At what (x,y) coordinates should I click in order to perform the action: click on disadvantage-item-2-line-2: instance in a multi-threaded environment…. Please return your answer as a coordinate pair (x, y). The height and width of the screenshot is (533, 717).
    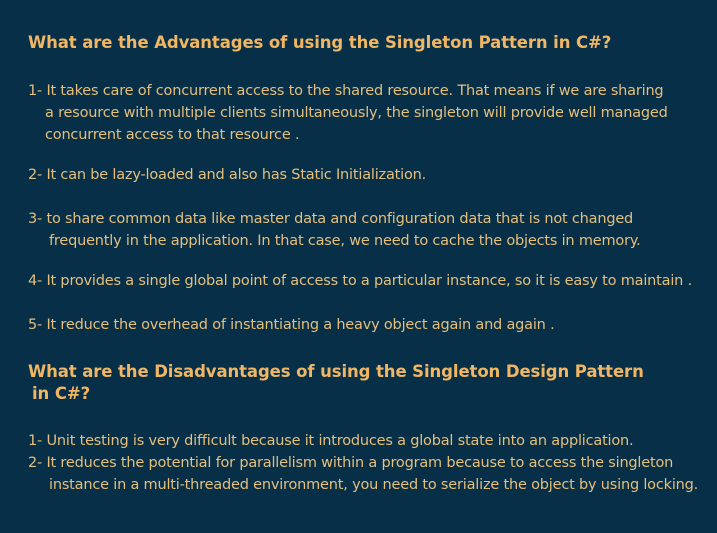
    Looking at the image, I should click on (374, 485).